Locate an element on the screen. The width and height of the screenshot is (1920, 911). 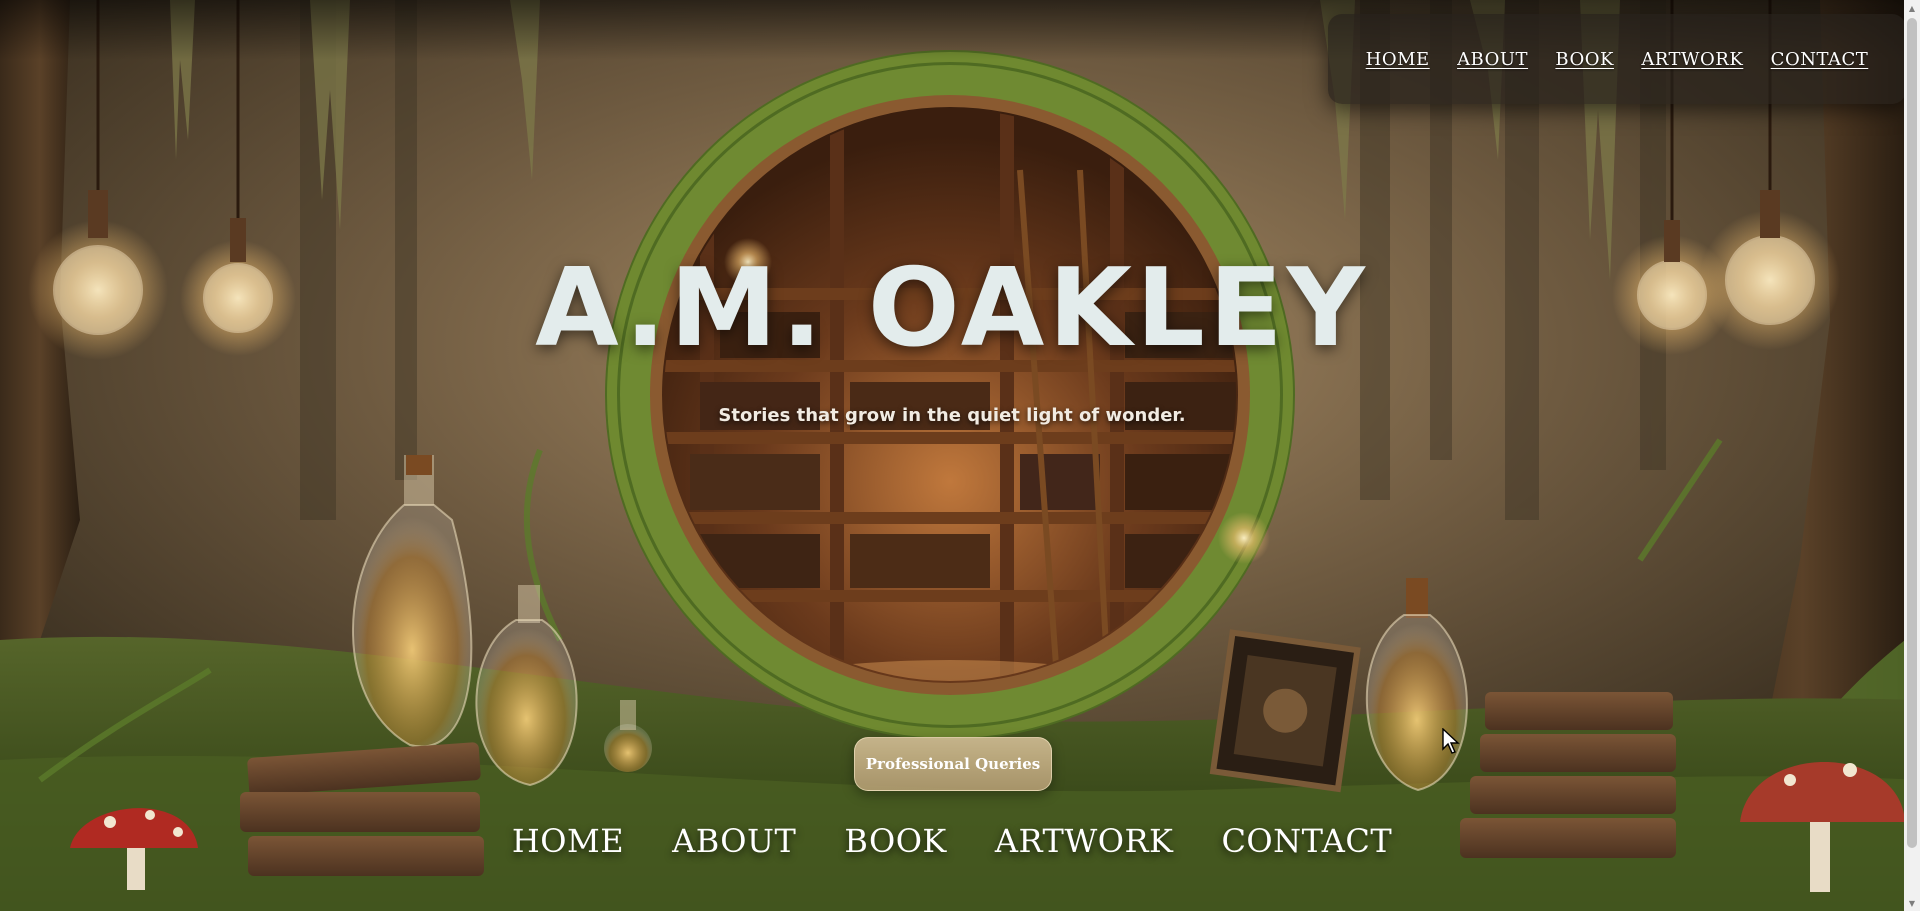
triangle-up-icon: ▲ is located at coordinates (1912, 8).